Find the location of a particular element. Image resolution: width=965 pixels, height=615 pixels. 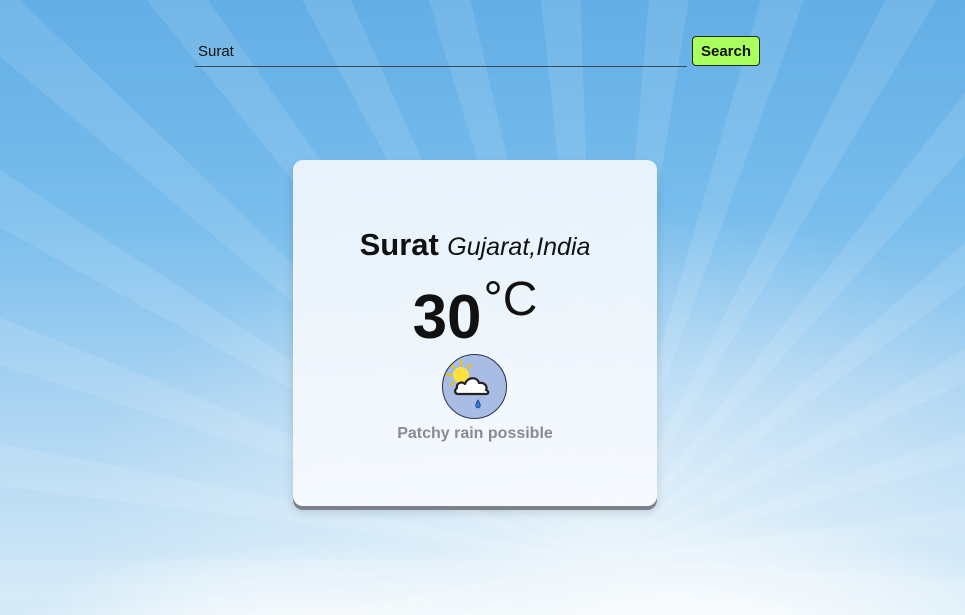

search-bar: Search is located at coordinates (477, 52).